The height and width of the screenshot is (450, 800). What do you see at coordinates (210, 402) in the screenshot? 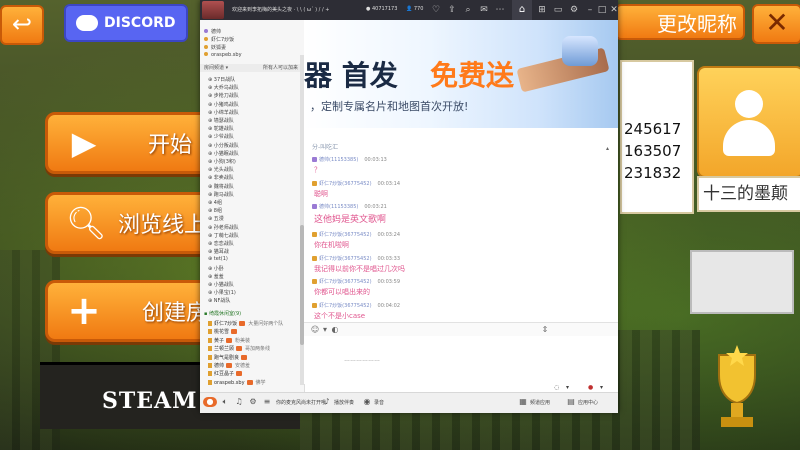
I see `mic-toggle-icon: ●` at bounding box center [210, 402].